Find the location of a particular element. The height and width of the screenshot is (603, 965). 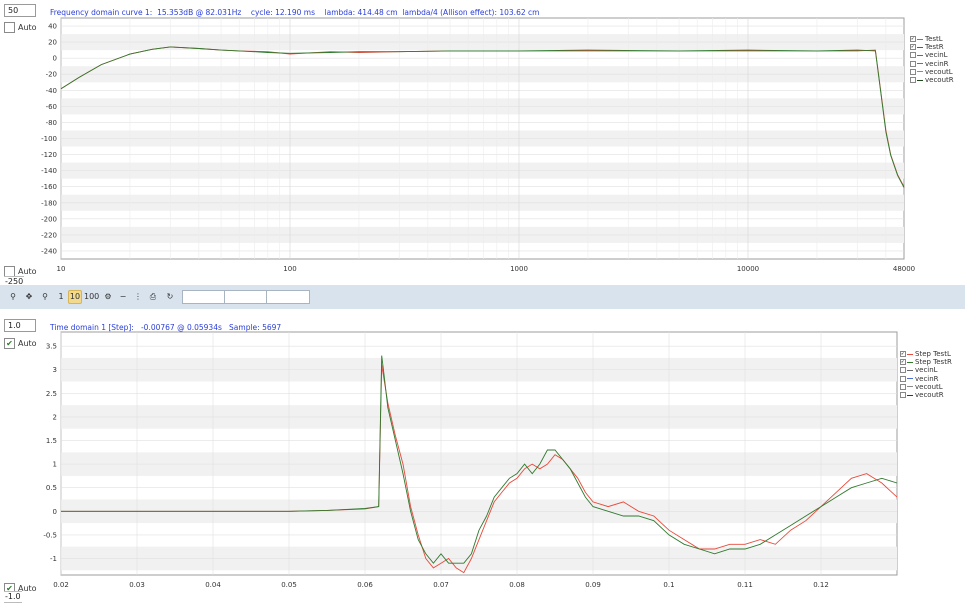

zoom-10-button: 10 is located at coordinates (75, 297).